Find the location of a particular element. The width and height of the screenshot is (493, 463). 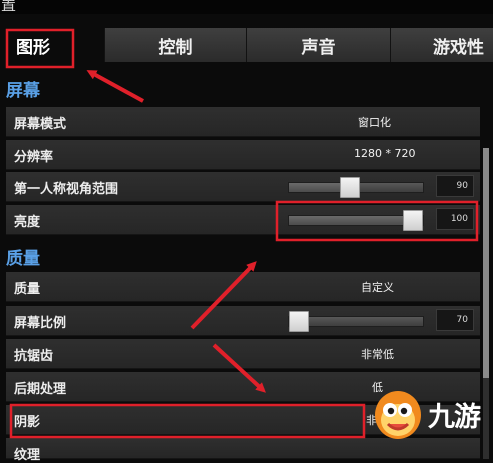

setting-label: 第一人称视角范围 is located at coordinates (66, 189).